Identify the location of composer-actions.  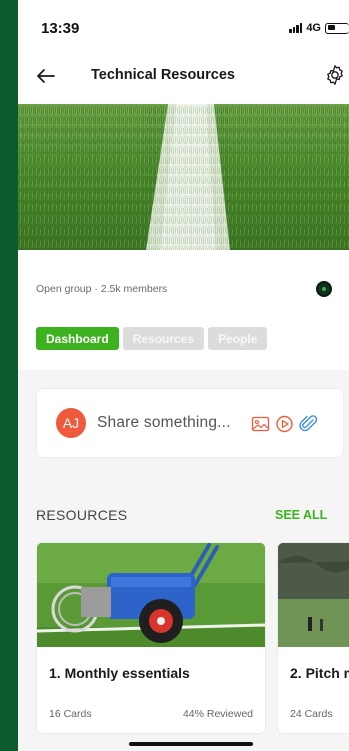
(284, 424).